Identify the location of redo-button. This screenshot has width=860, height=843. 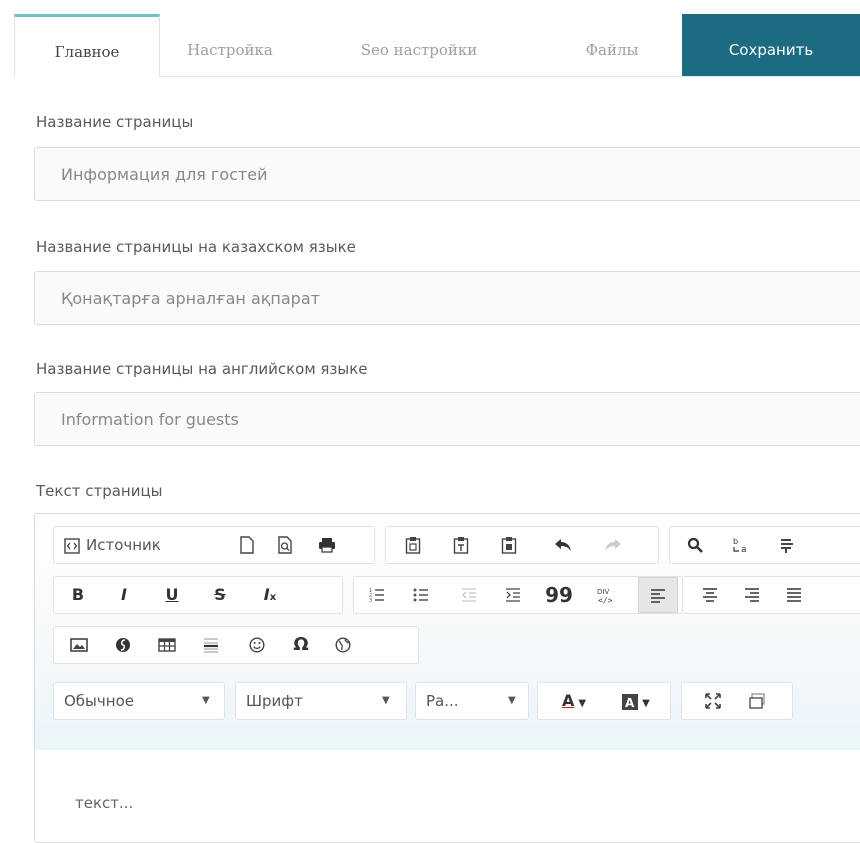
(613, 545).